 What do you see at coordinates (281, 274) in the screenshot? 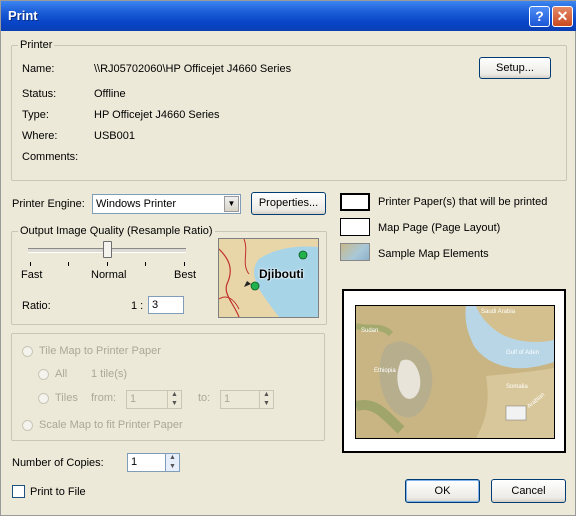
I see `djibouti-map-label: Djibouti` at bounding box center [281, 274].